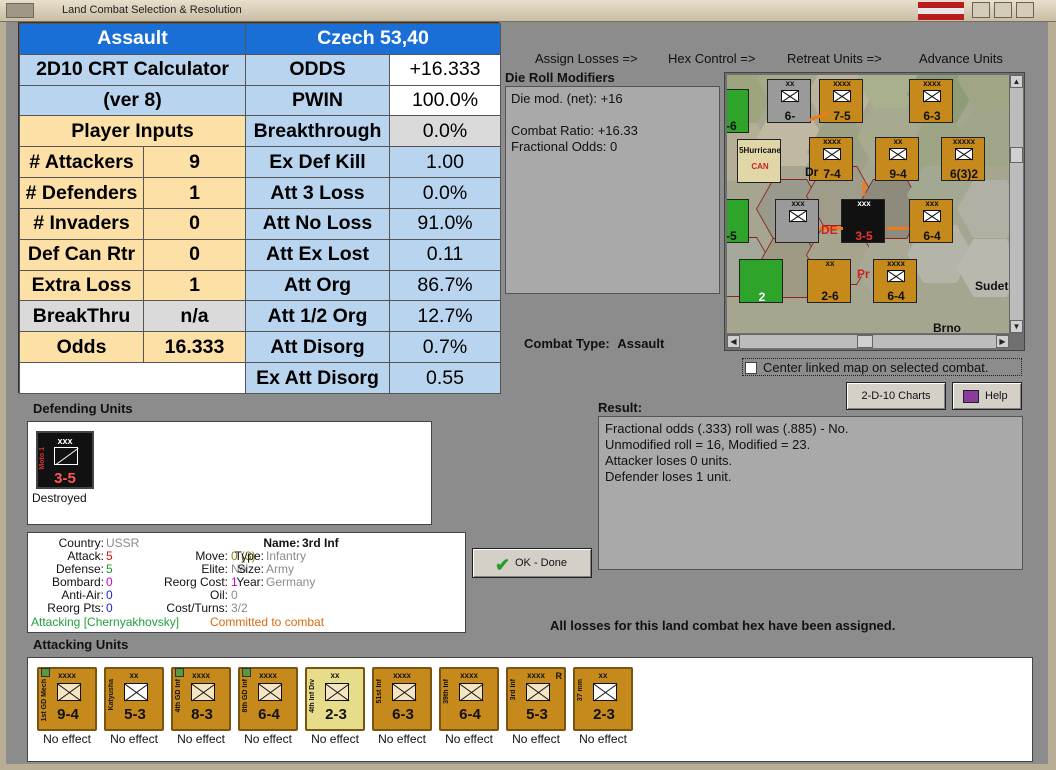 Image resolution: width=1056 pixels, height=770 pixels. I want to click on map-counter: 5-5, so click(738, 221).